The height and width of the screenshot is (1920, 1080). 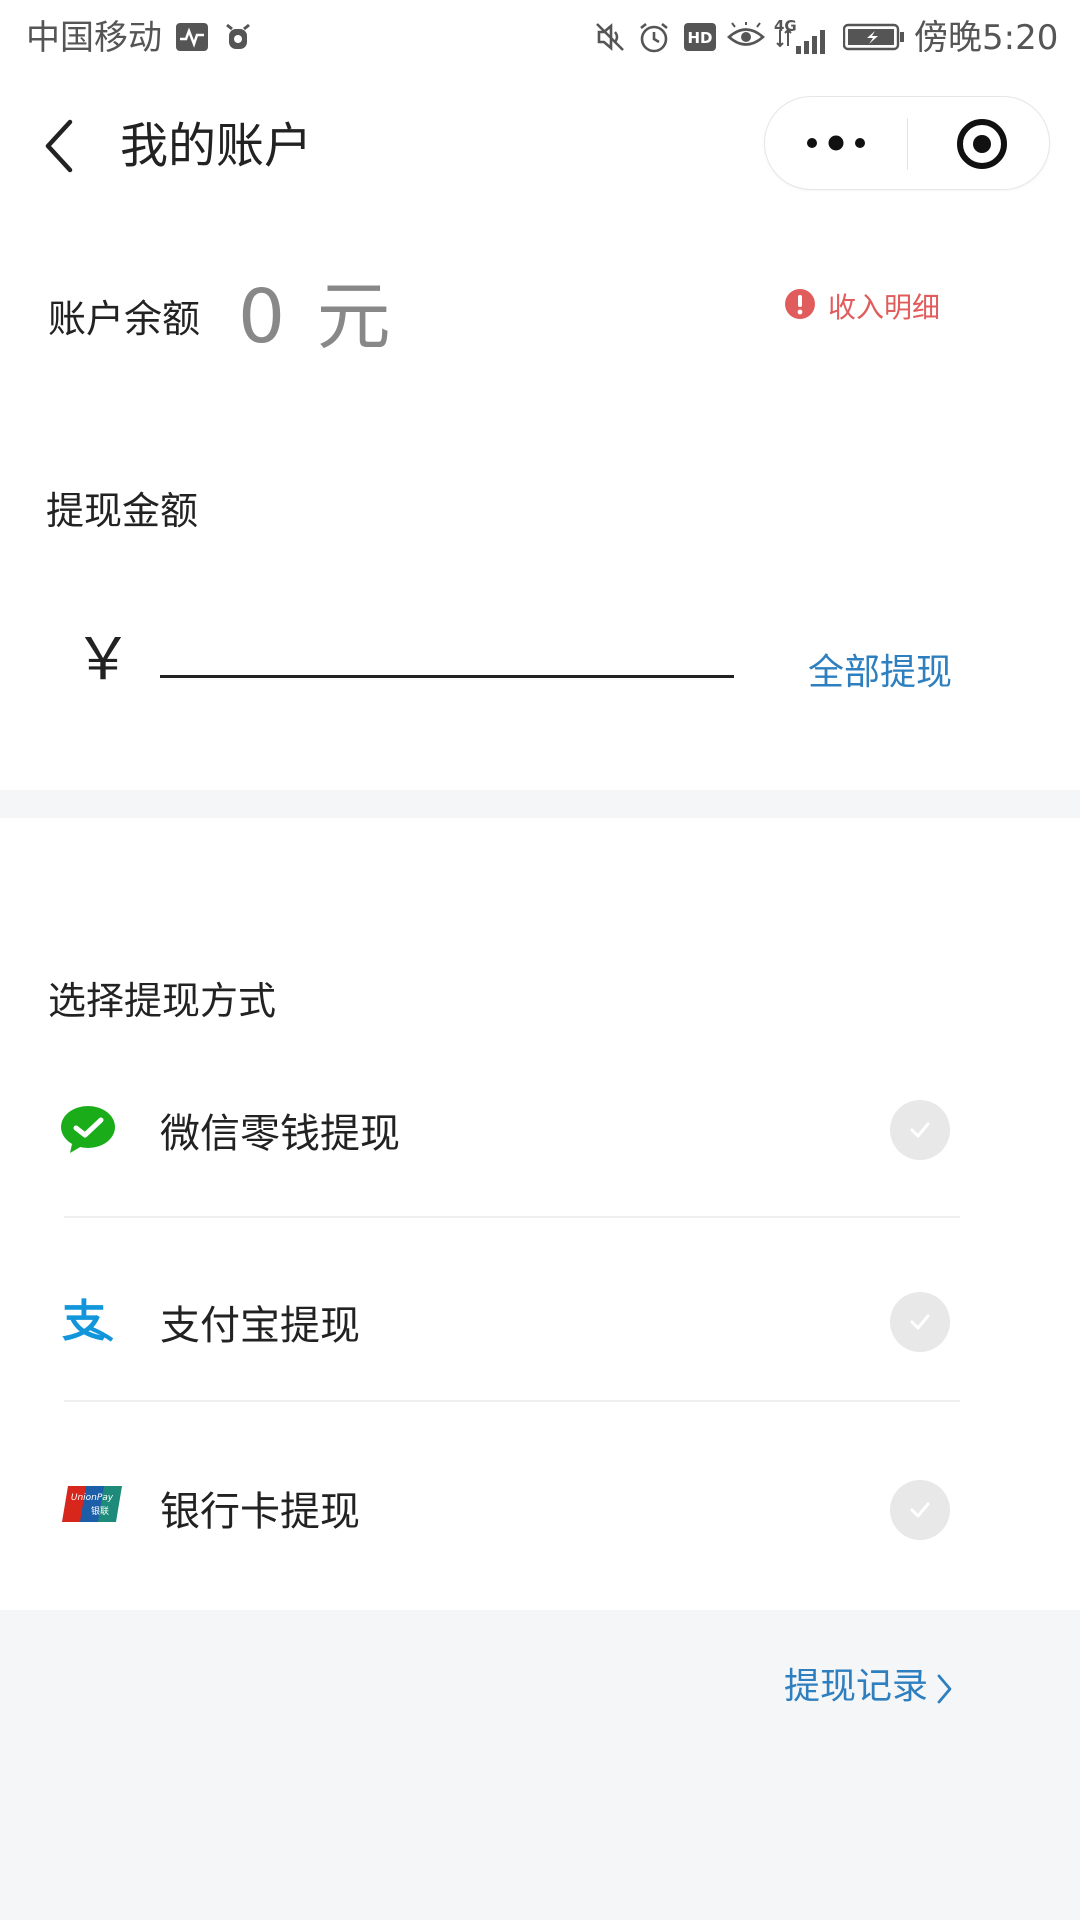 What do you see at coordinates (907, 144) in the screenshot?
I see `capsule-divider` at bounding box center [907, 144].